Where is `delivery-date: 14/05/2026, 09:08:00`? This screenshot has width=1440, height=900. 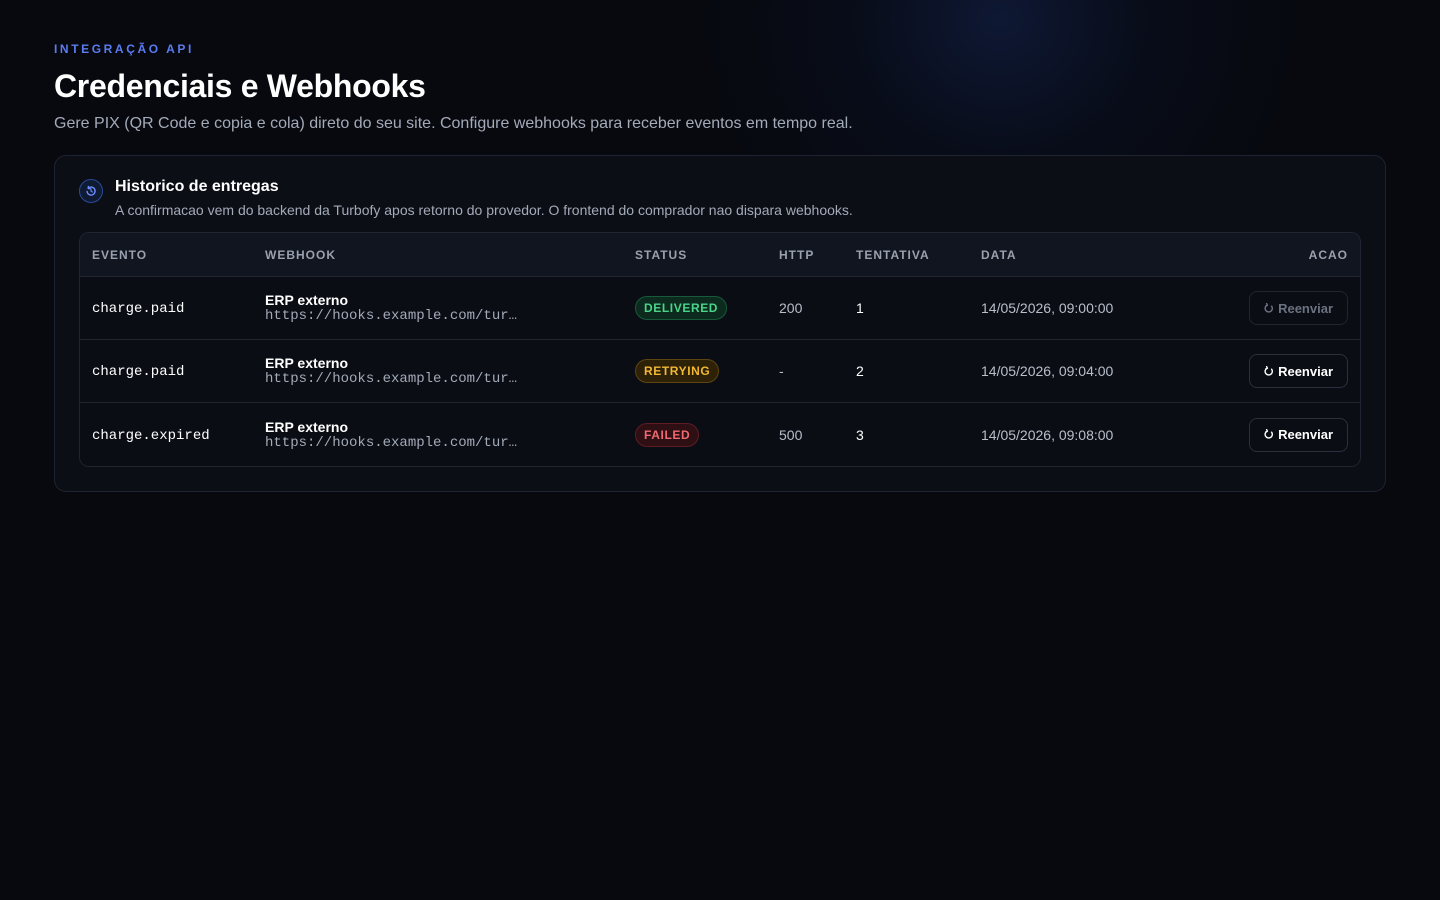 delivery-date: 14/05/2026, 09:08:00 is located at coordinates (1047, 434).